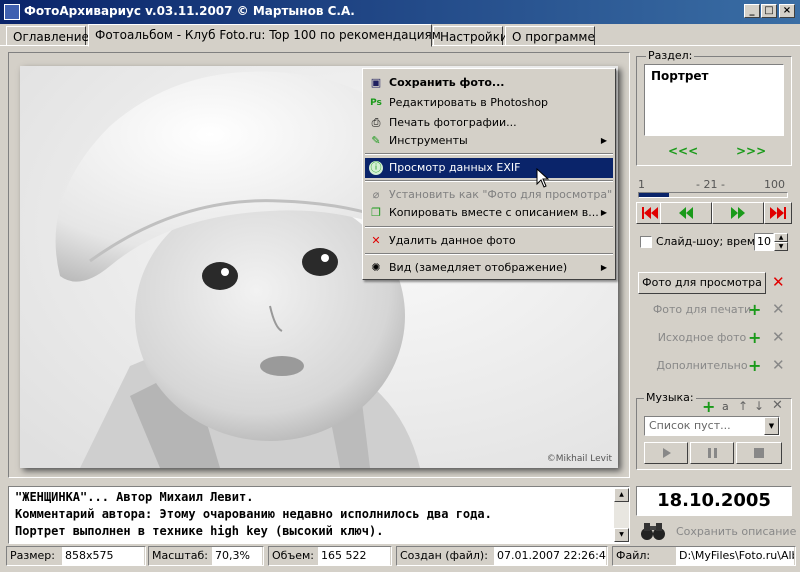 The image size is (800, 572). What do you see at coordinates (680, 76) in the screenshot?
I see `section-value: Портрет` at bounding box center [680, 76].